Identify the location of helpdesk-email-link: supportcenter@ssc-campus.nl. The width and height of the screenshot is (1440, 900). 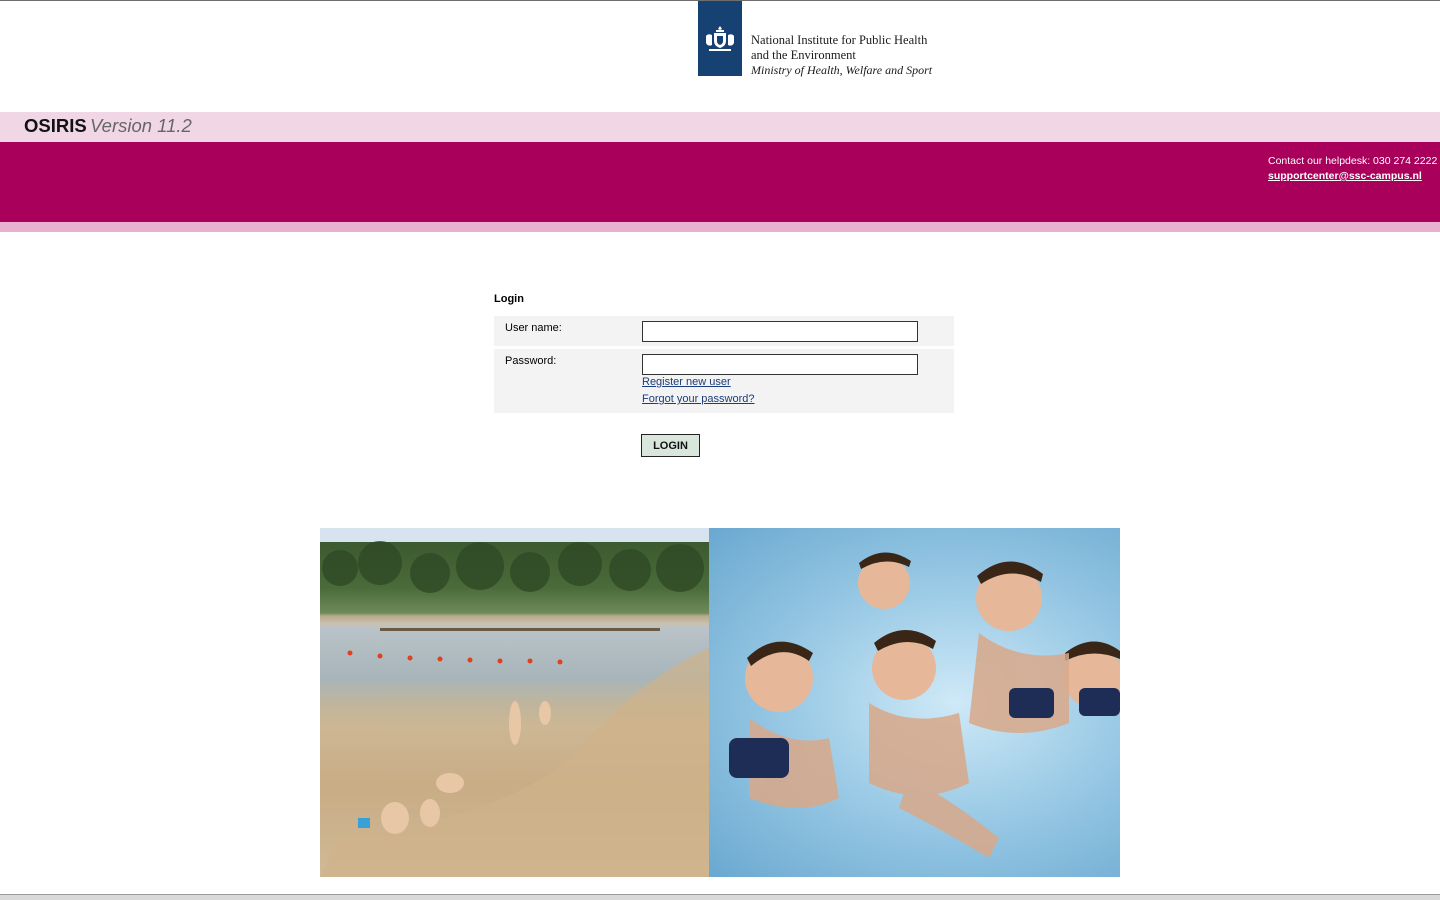
(1345, 176).